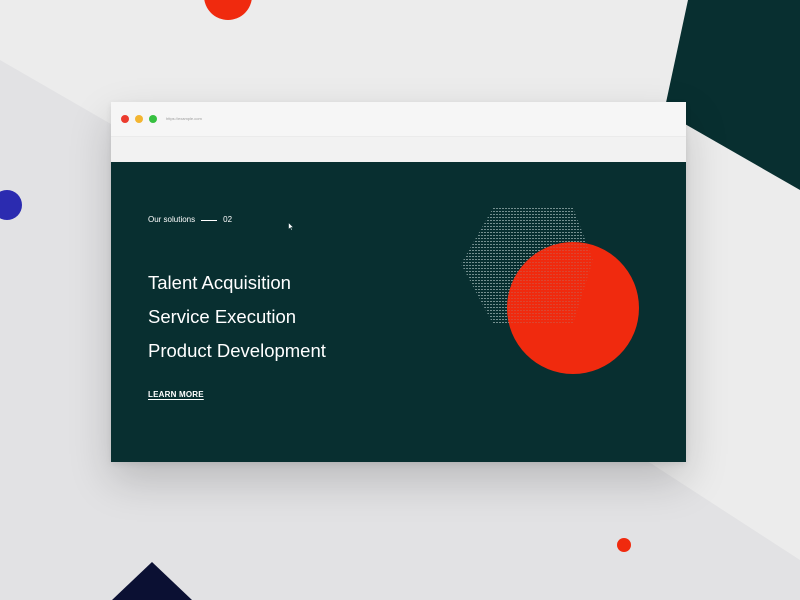  Describe the element at coordinates (527, 266) in the screenshot. I see `dotted-hexagon-overlay` at that location.